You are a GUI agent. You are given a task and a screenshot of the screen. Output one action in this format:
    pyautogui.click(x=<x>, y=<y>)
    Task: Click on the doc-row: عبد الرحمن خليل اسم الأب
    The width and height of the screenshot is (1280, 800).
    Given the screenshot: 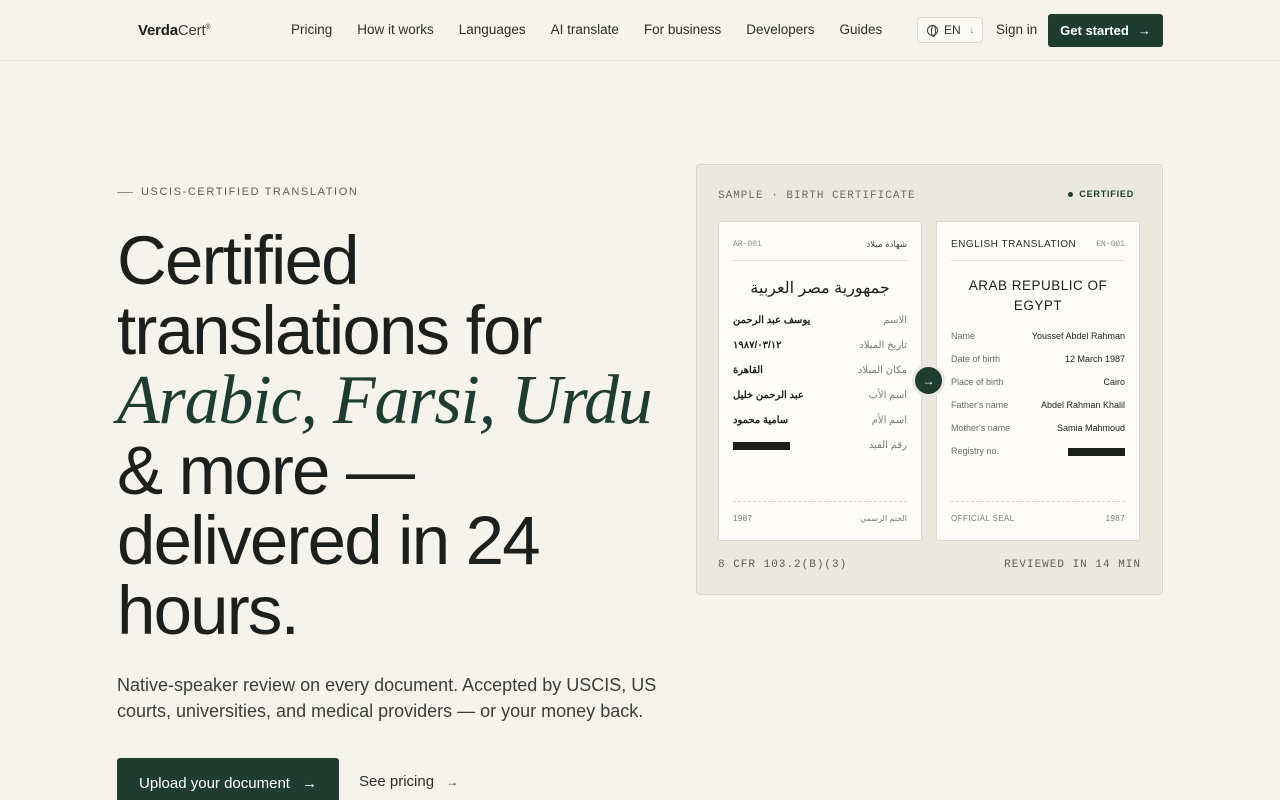 What is the action you would take?
    pyautogui.click(x=820, y=398)
    